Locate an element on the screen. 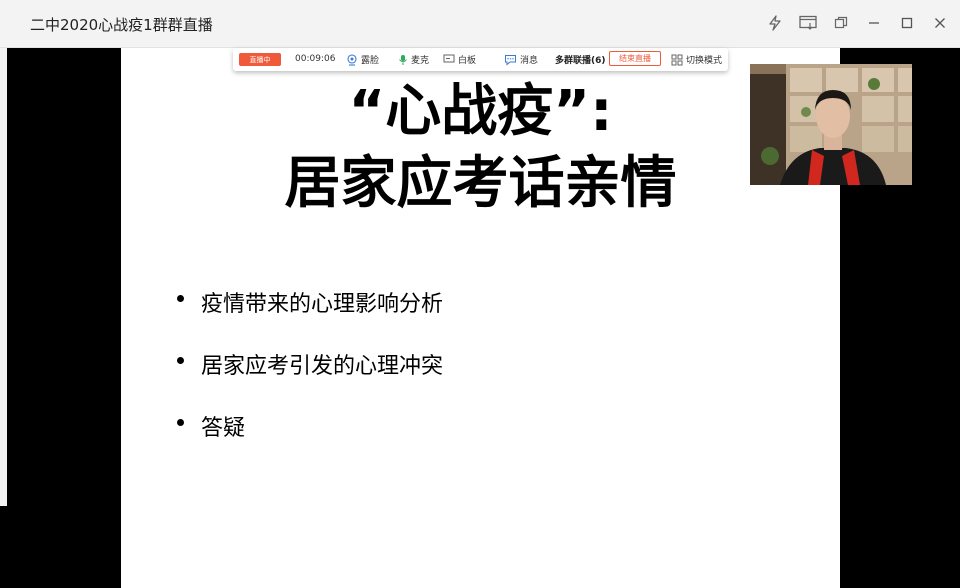 Image resolution: width=960 pixels, height=588 pixels. webcam-preview is located at coordinates (831, 124).